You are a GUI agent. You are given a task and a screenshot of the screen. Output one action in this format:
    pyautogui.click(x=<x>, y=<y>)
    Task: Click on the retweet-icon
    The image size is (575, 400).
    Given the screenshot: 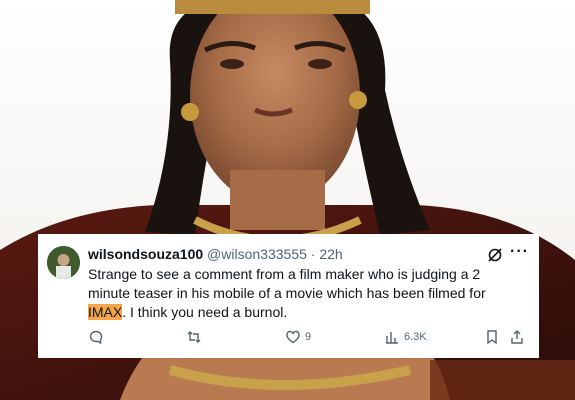 What is the action you would take?
    pyautogui.click(x=194, y=337)
    